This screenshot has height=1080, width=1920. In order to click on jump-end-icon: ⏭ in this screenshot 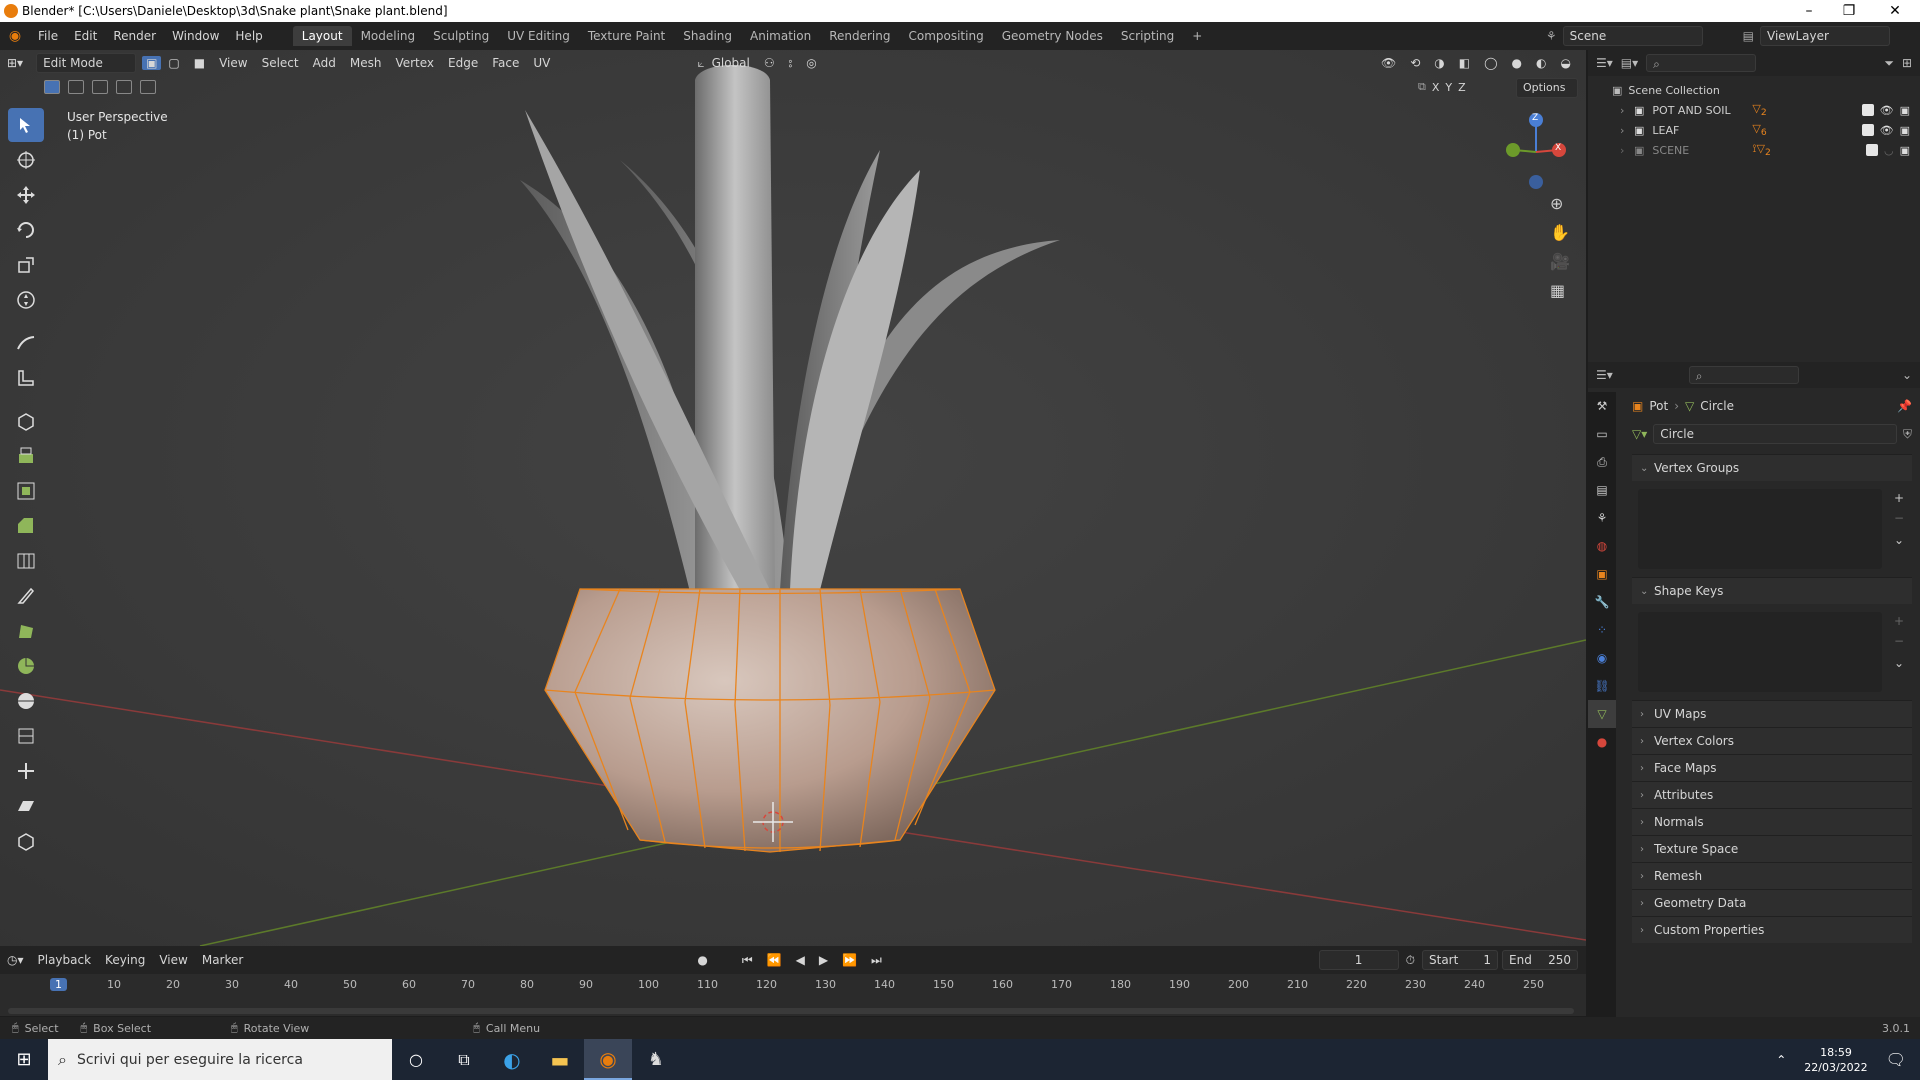, I will do `click(876, 960)`.